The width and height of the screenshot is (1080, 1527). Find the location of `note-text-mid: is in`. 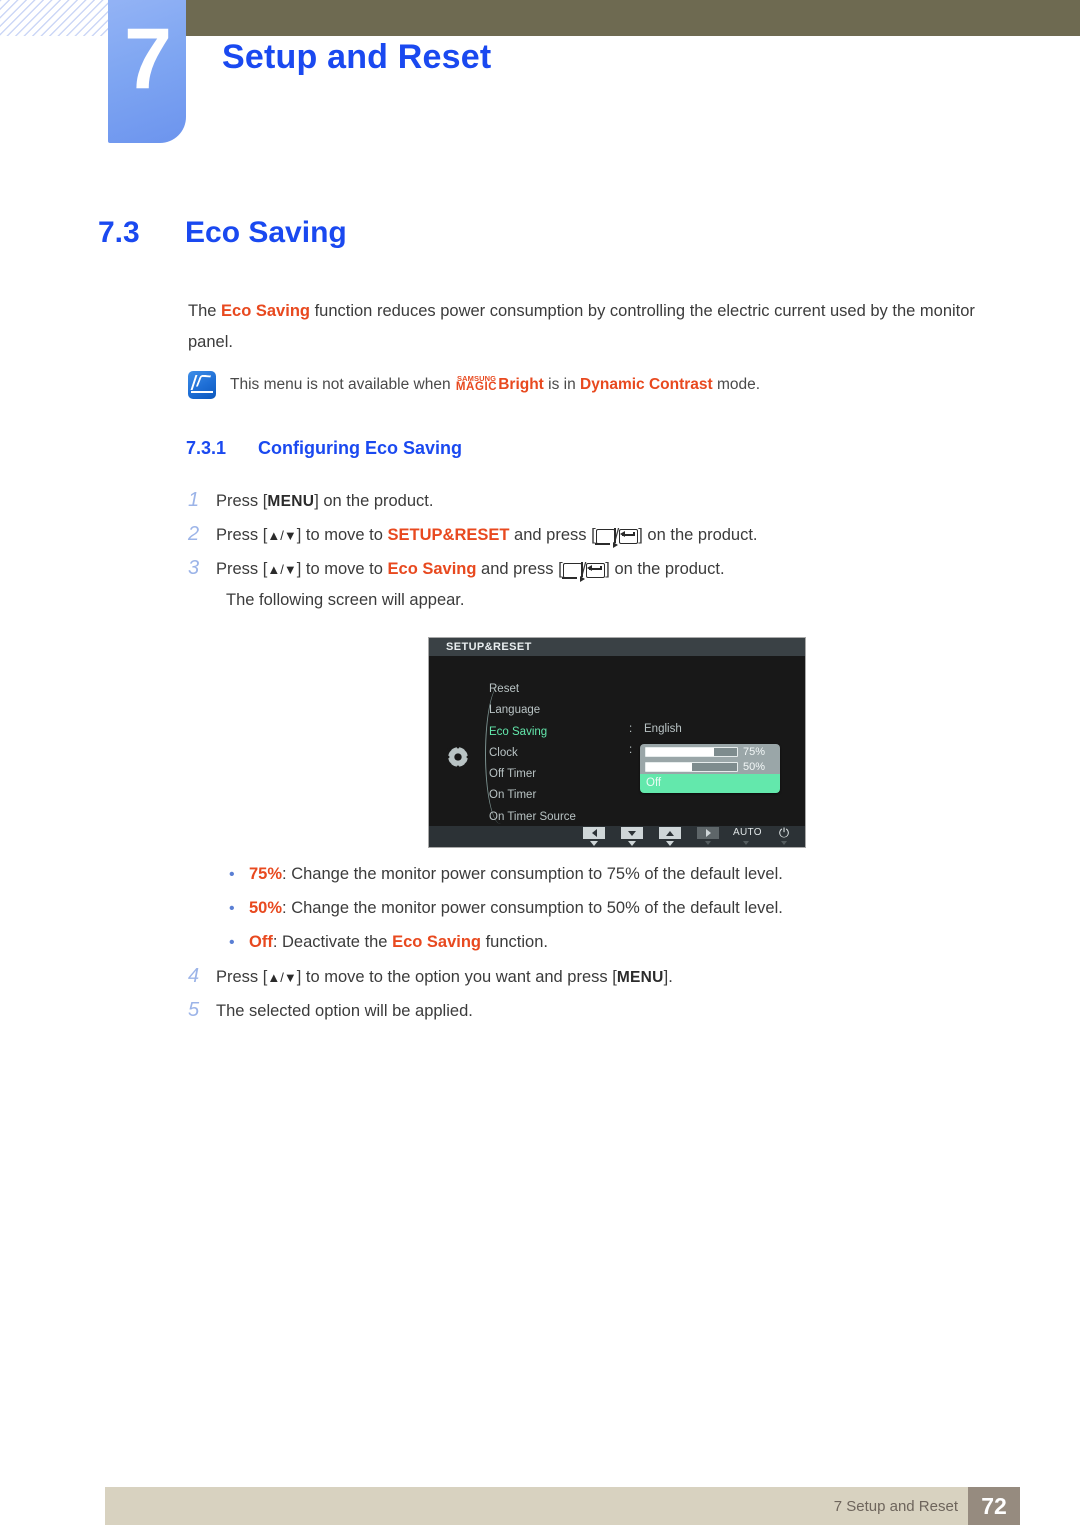

note-text-mid: is in is located at coordinates (562, 384).